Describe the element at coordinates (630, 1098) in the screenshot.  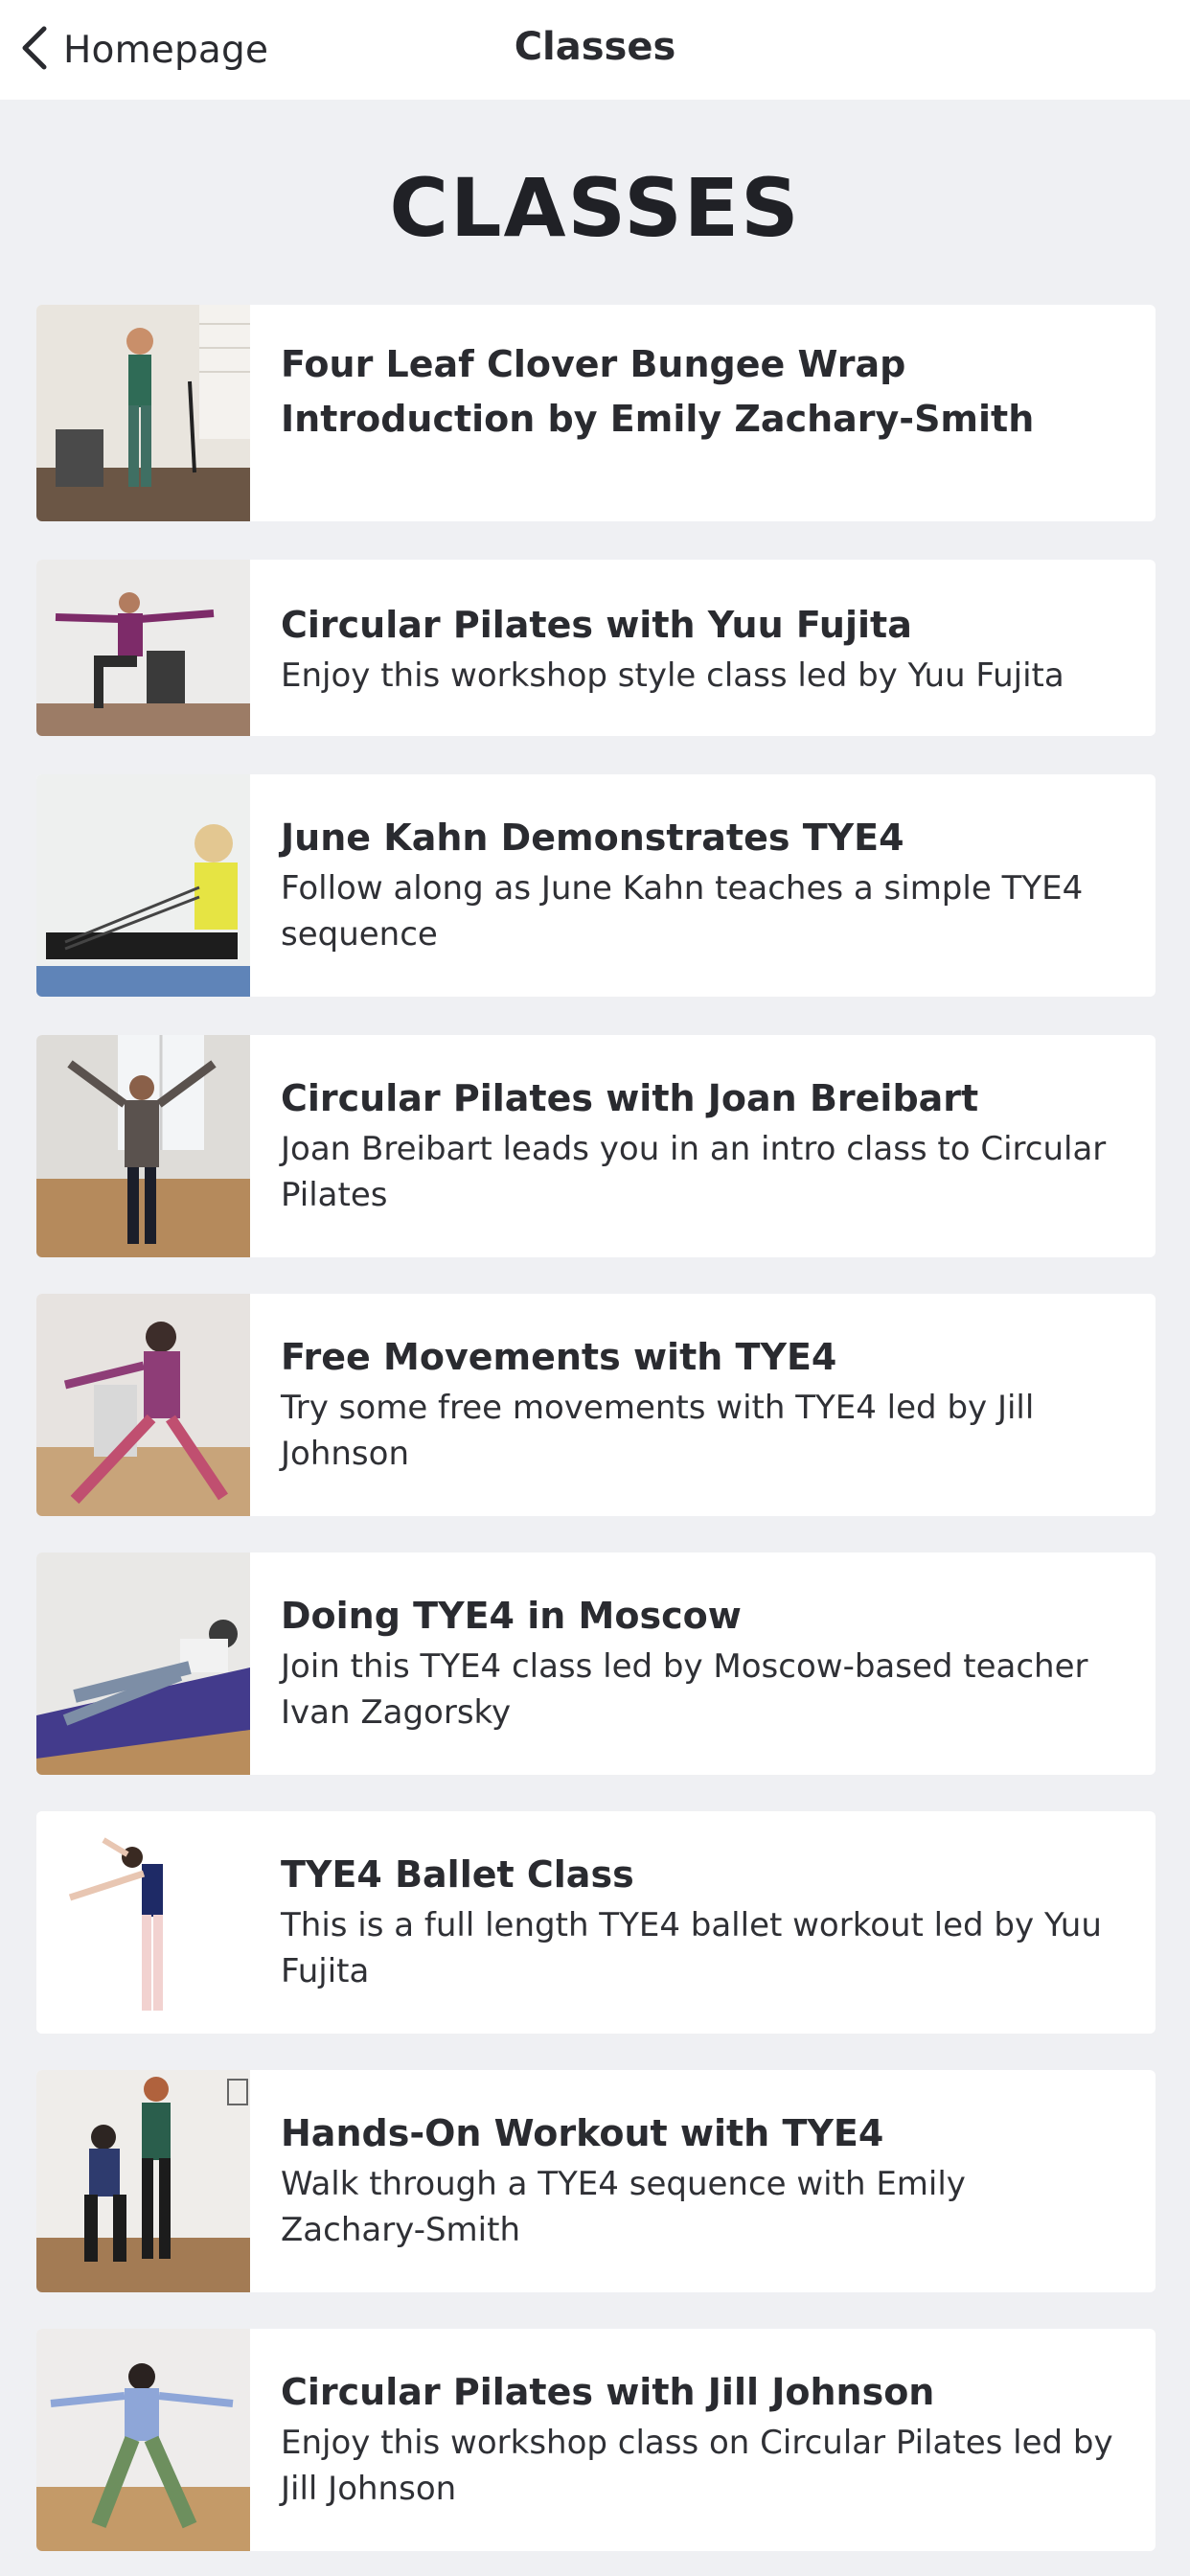
I see `class-title: Circular Pilates with Joan Breibart` at that location.